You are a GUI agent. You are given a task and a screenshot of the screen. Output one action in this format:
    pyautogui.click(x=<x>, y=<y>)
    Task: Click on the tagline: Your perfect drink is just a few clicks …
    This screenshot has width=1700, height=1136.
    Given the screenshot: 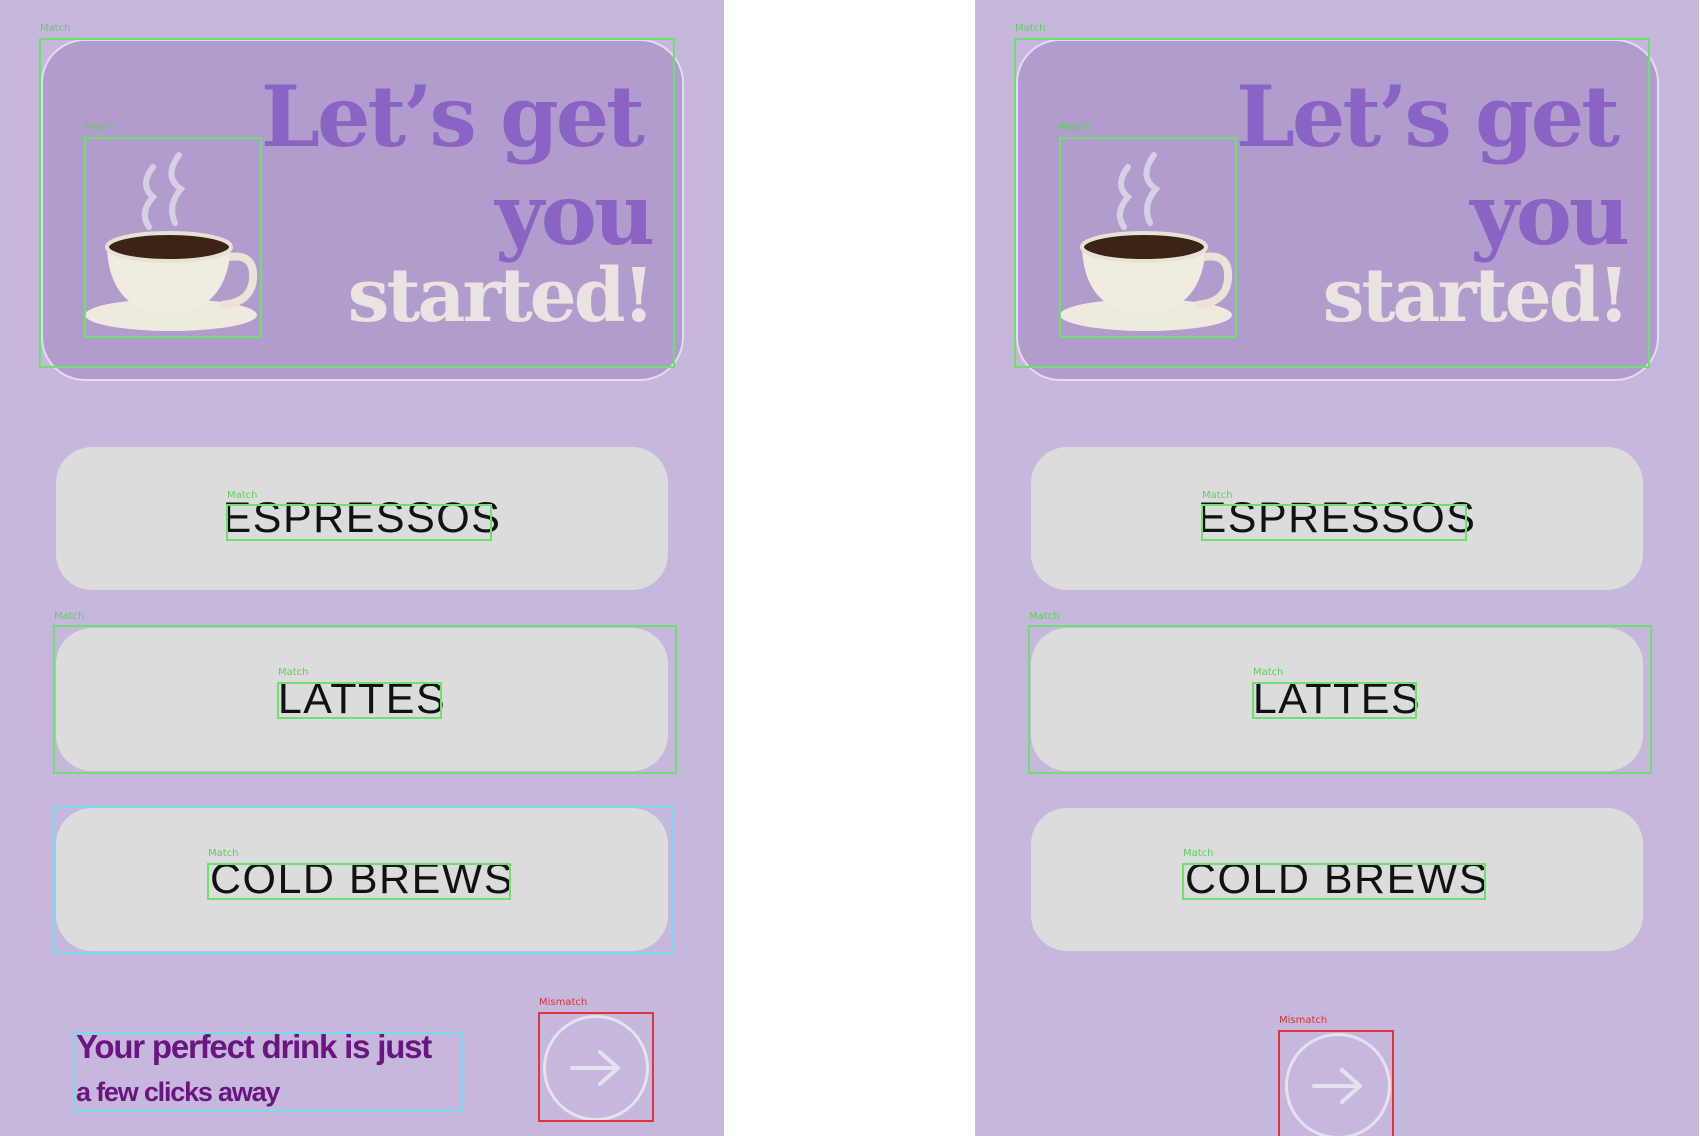 What is the action you would take?
    pyautogui.click(x=276, y=1069)
    